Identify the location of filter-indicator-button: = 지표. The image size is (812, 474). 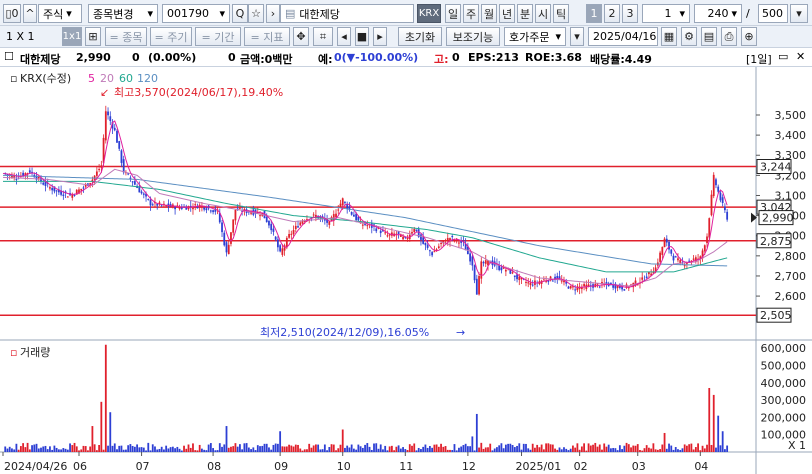
(267, 36).